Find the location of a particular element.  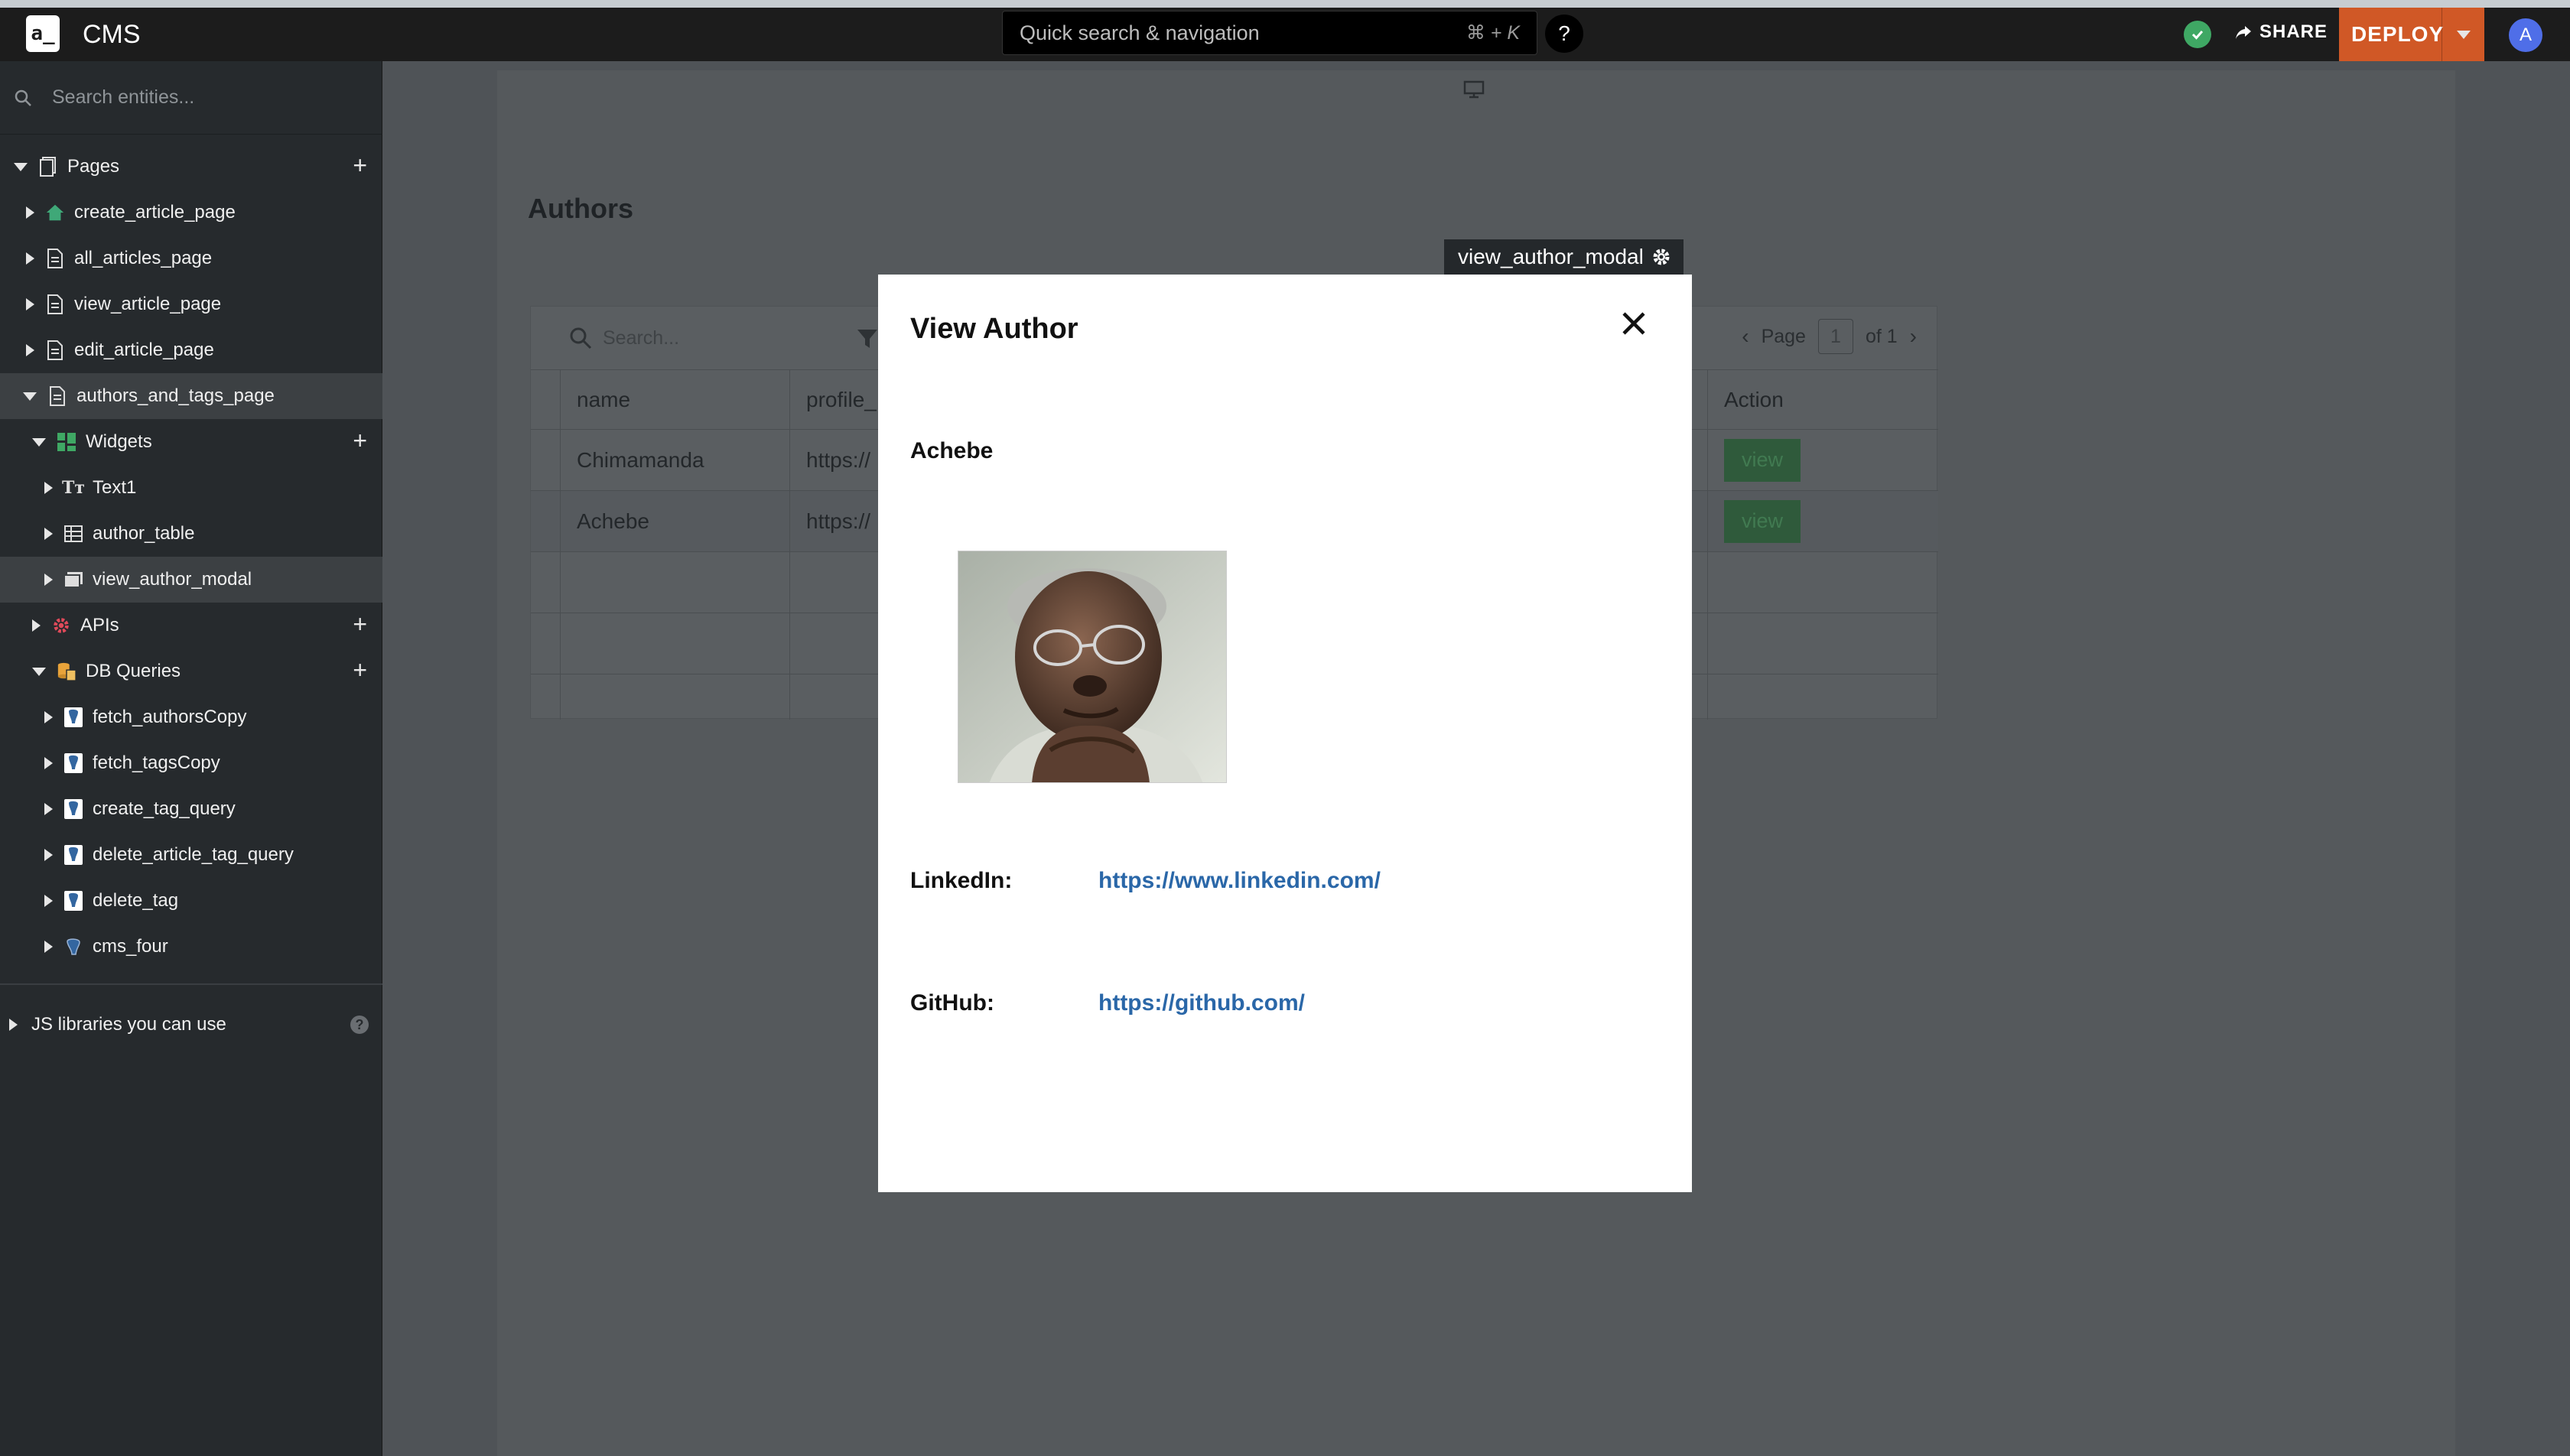

deploy-options-button is located at coordinates (2463, 34).